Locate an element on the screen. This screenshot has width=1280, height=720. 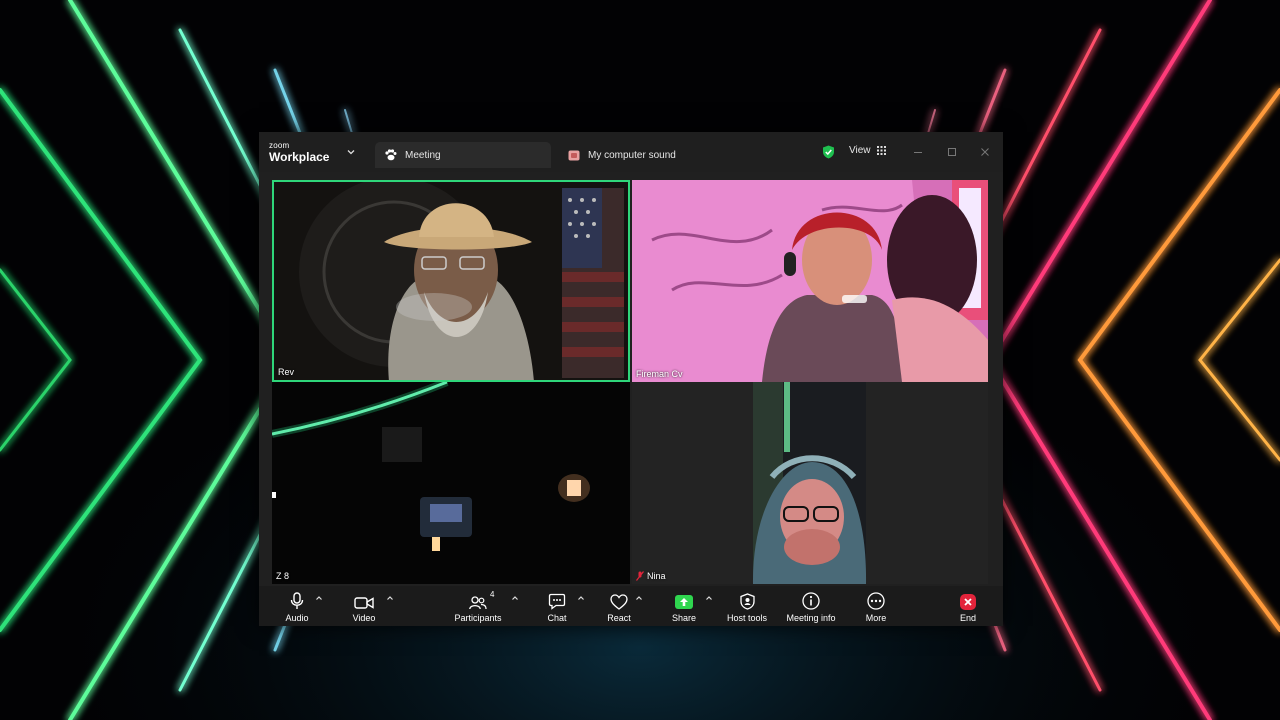
video-feed-nina is located at coordinates (810, 483).